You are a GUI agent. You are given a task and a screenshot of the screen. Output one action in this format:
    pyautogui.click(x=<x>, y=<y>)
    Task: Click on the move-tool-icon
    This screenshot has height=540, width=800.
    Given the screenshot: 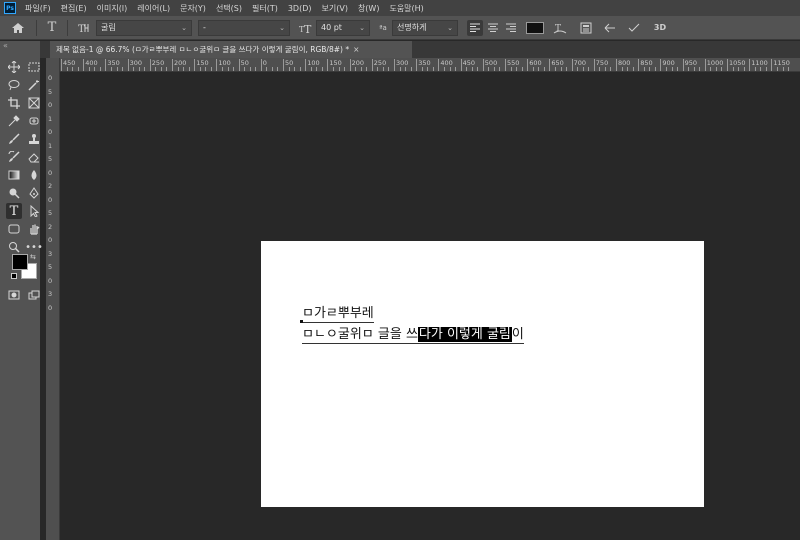 What is the action you would take?
    pyautogui.click(x=14, y=67)
    